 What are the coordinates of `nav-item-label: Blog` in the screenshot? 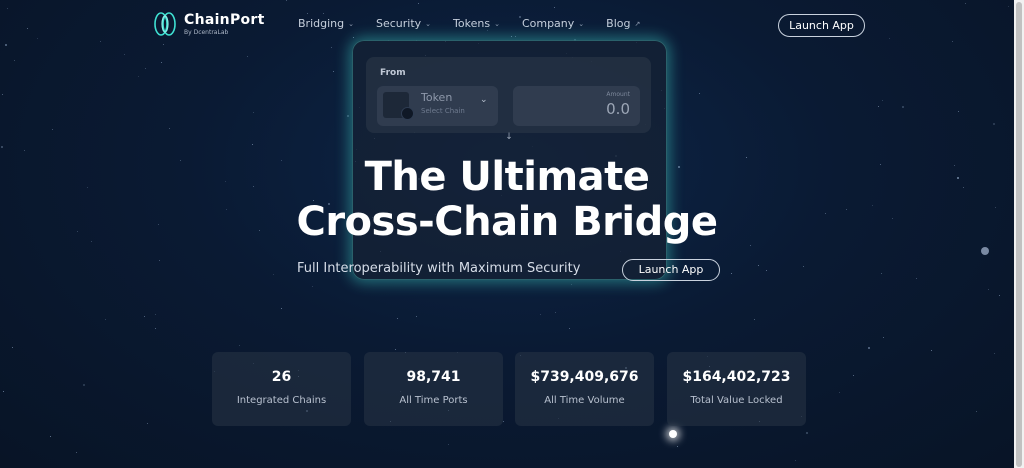 It's located at (618, 23).